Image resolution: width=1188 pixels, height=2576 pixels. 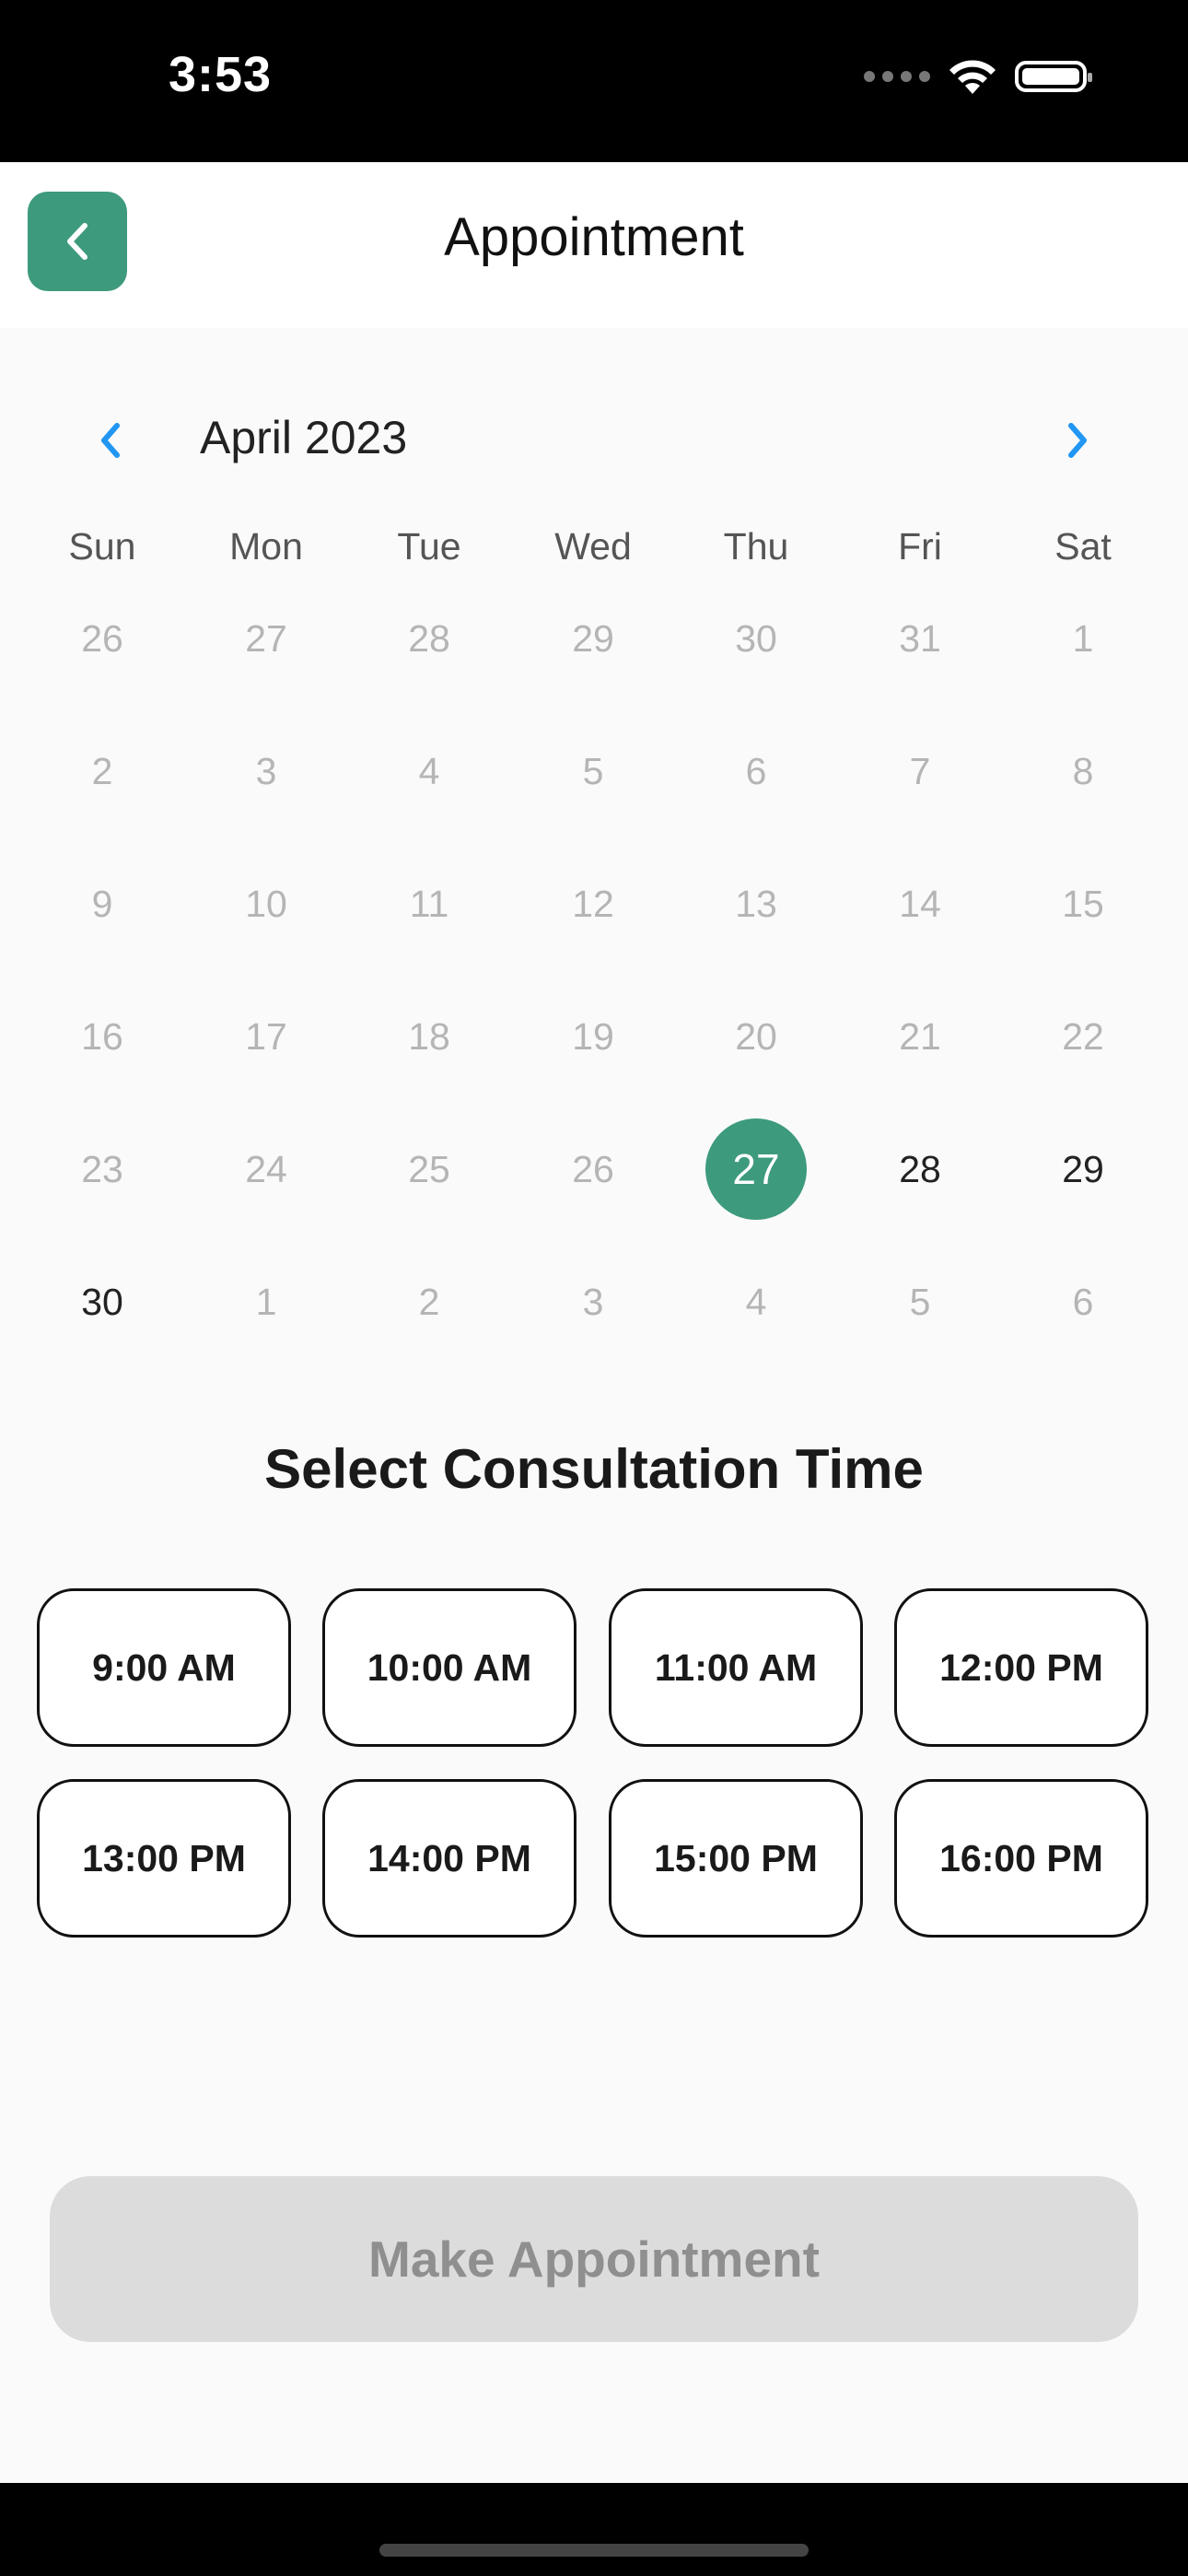 What do you see at coordinates (594, 237) in the screenshot?
I see `page-title: Appointment` at bounding box center [594, 237].